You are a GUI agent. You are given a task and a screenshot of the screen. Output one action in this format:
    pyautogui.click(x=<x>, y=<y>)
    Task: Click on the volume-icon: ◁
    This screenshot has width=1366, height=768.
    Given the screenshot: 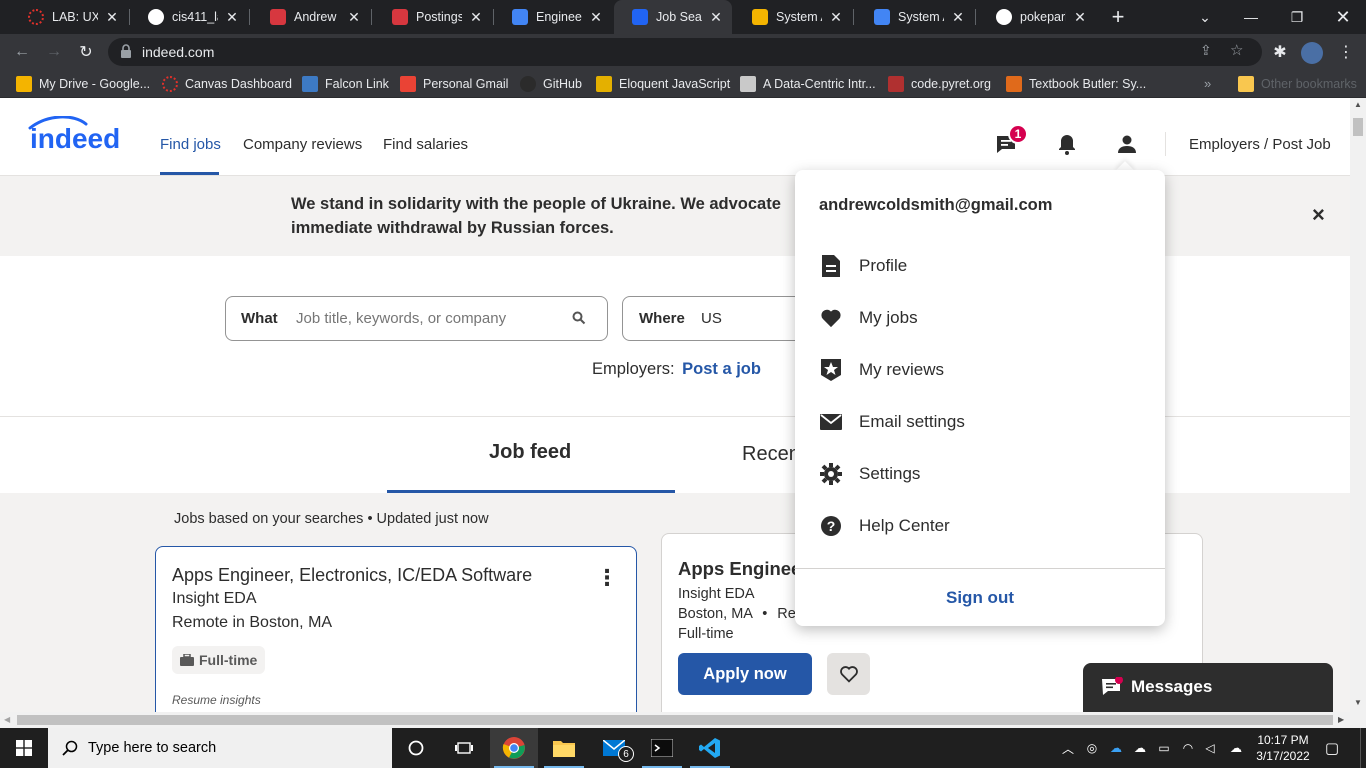 What is the action you would take?
    pyautogui.click(x=1210, y=748)
    